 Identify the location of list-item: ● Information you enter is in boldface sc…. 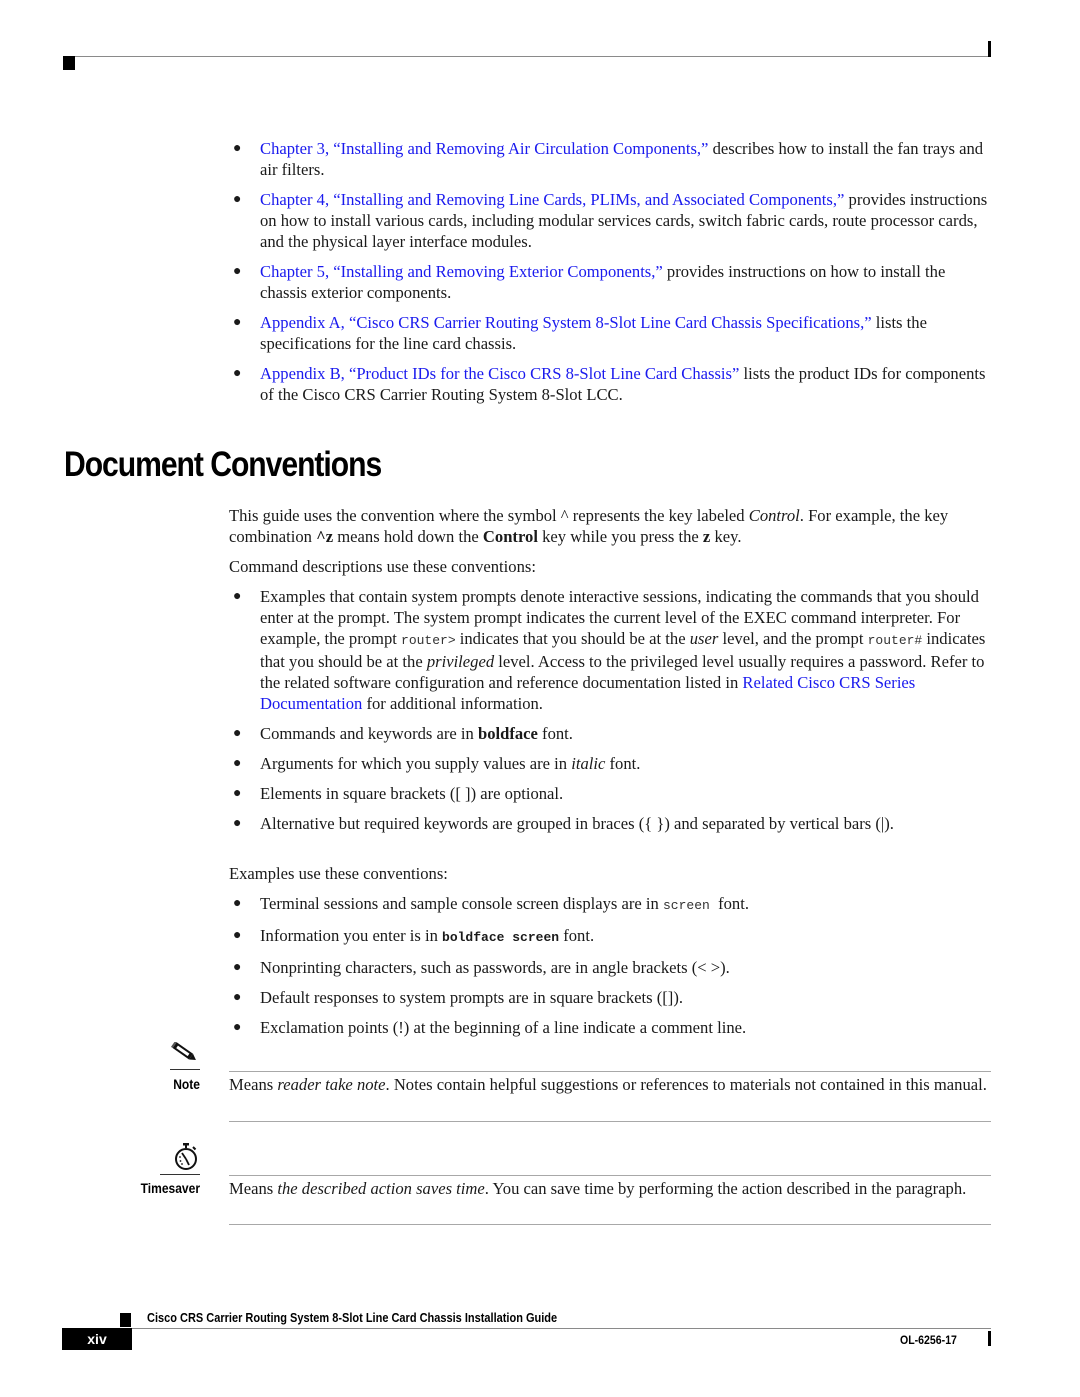
(414, 935).